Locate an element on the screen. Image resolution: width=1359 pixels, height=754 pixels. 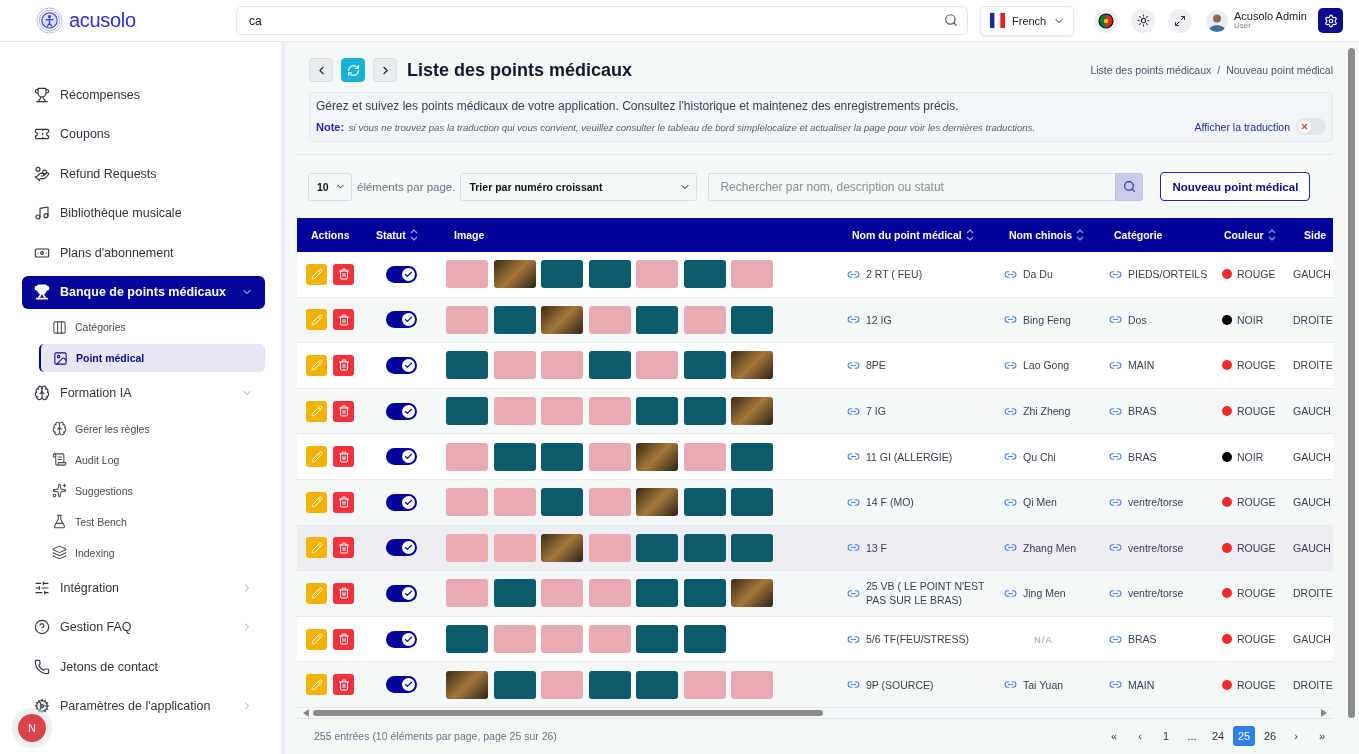
theme-toggle-button is located at coordinates (1143, 20).